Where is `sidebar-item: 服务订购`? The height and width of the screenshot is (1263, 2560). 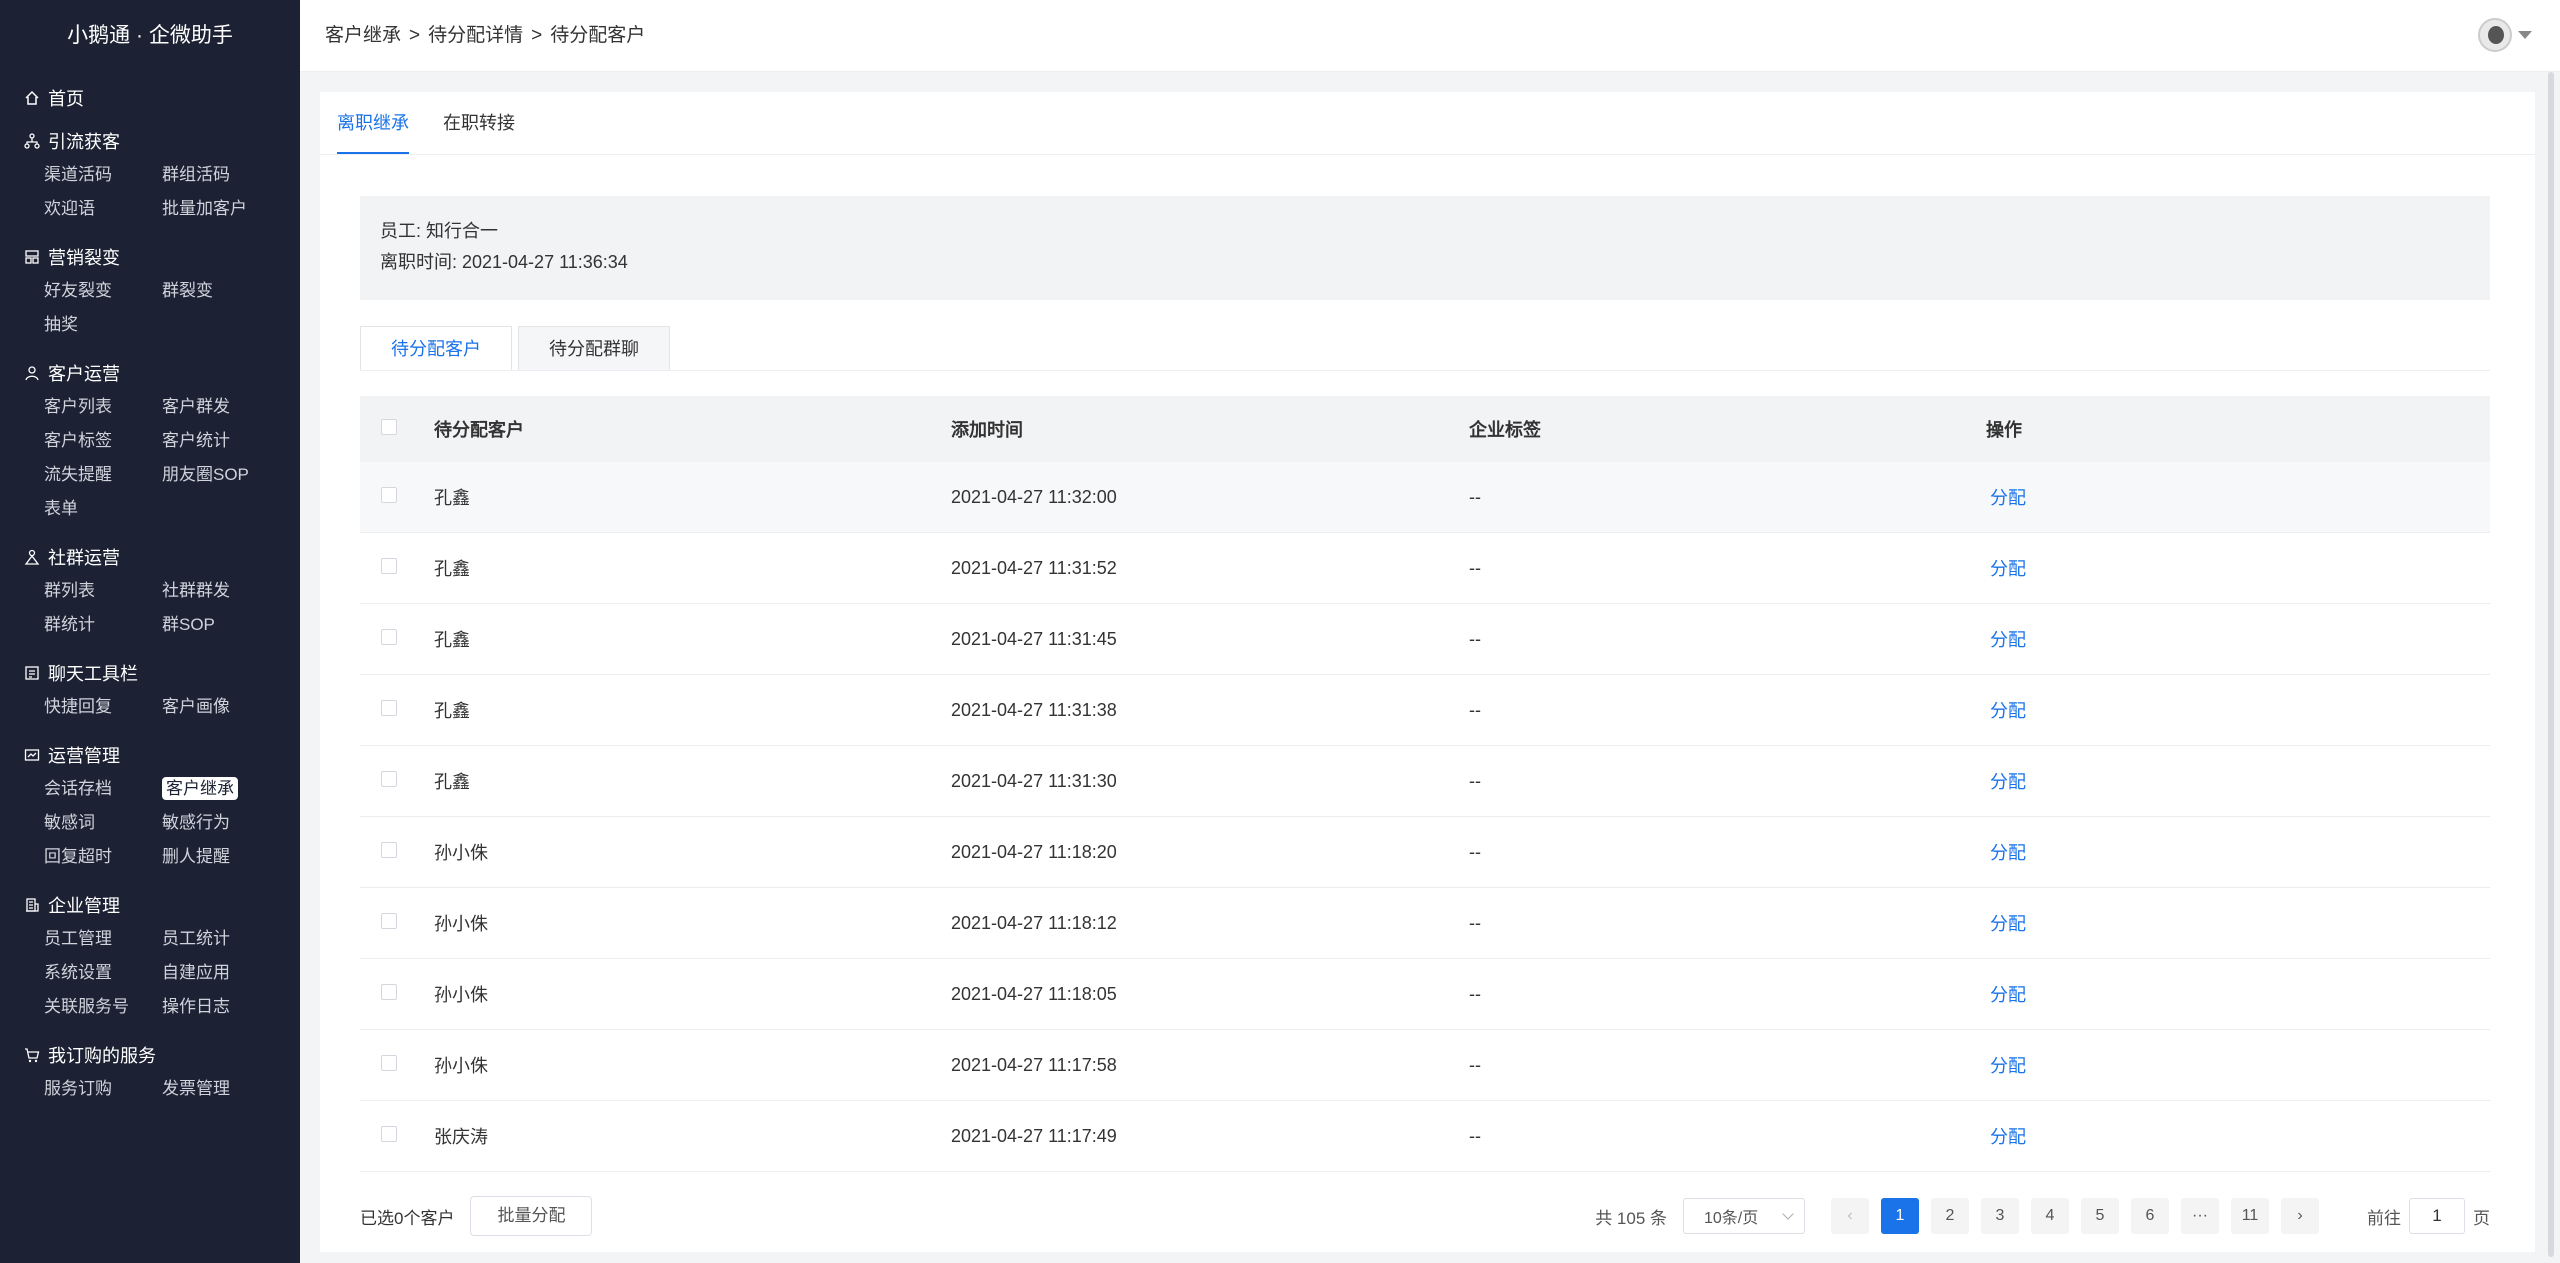
sidebar-item: 服务订购 is located at coordinates (103, 1089).